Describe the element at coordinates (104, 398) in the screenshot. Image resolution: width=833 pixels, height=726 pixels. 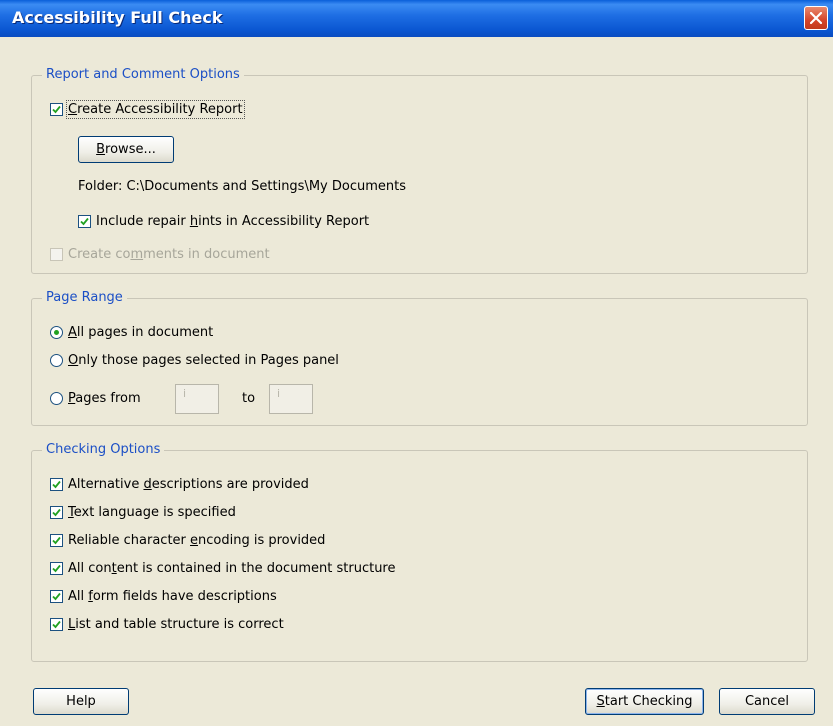
I see `pages-from-label: Pages from` at that location.